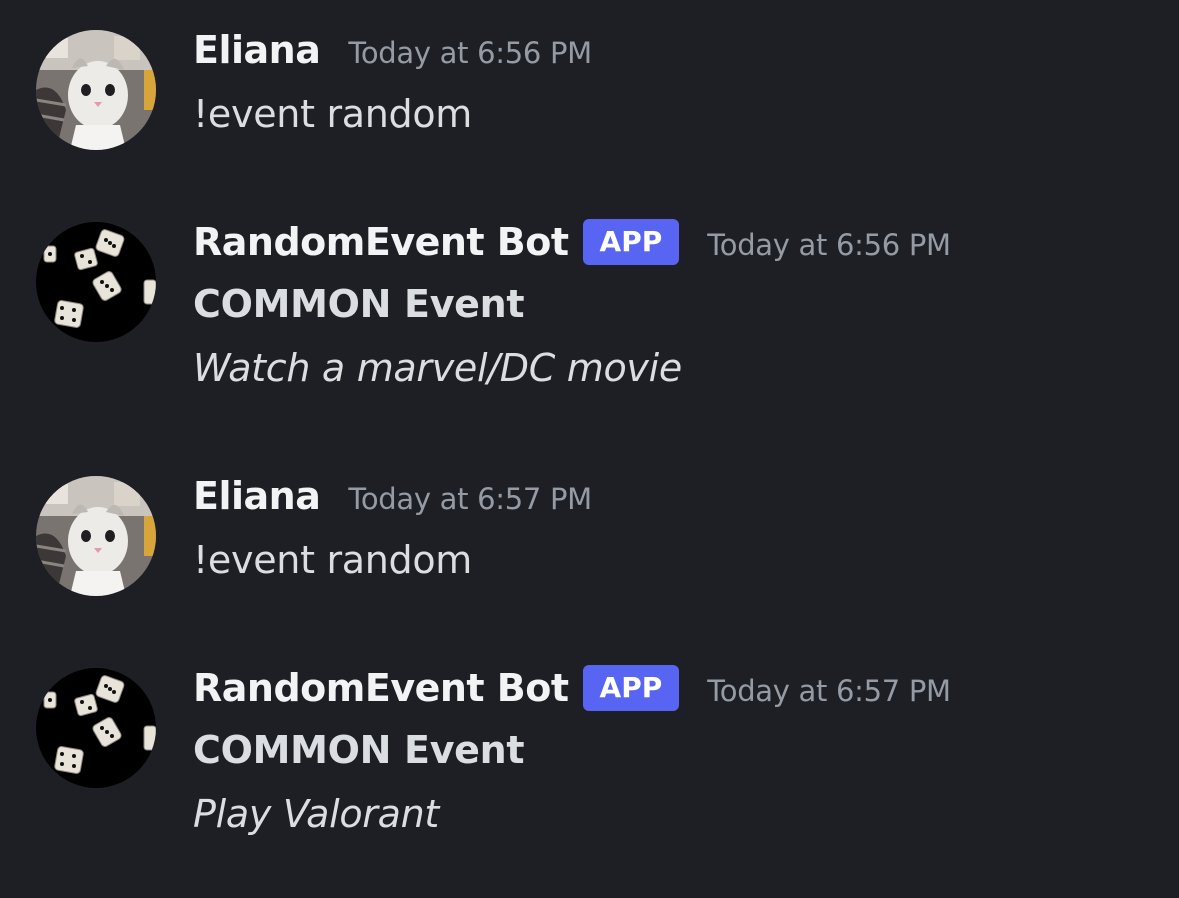 This screenshot has height=898, width=1179. What do you see at coordinates (572, 690) in the screenshot?
I see `message-header: RandomEvent Bot APP Today at 6:57 PM` at bounding box center [572, 690].